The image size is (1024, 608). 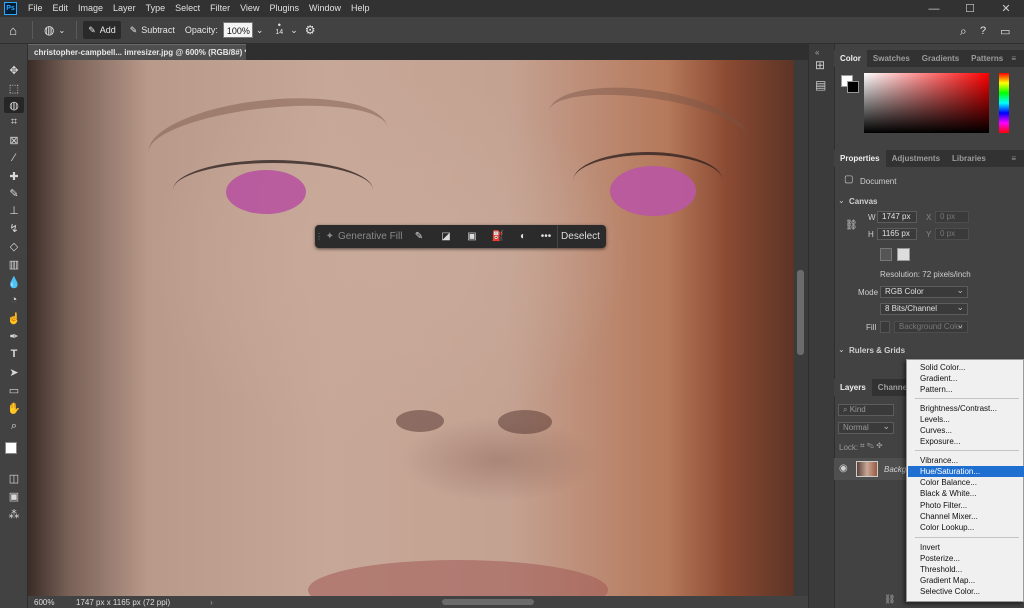 What do you see at coordinates (419, 236) in the screenshot?
I see `modify-selection-icon: ✎` at bounding box center [419, 236].